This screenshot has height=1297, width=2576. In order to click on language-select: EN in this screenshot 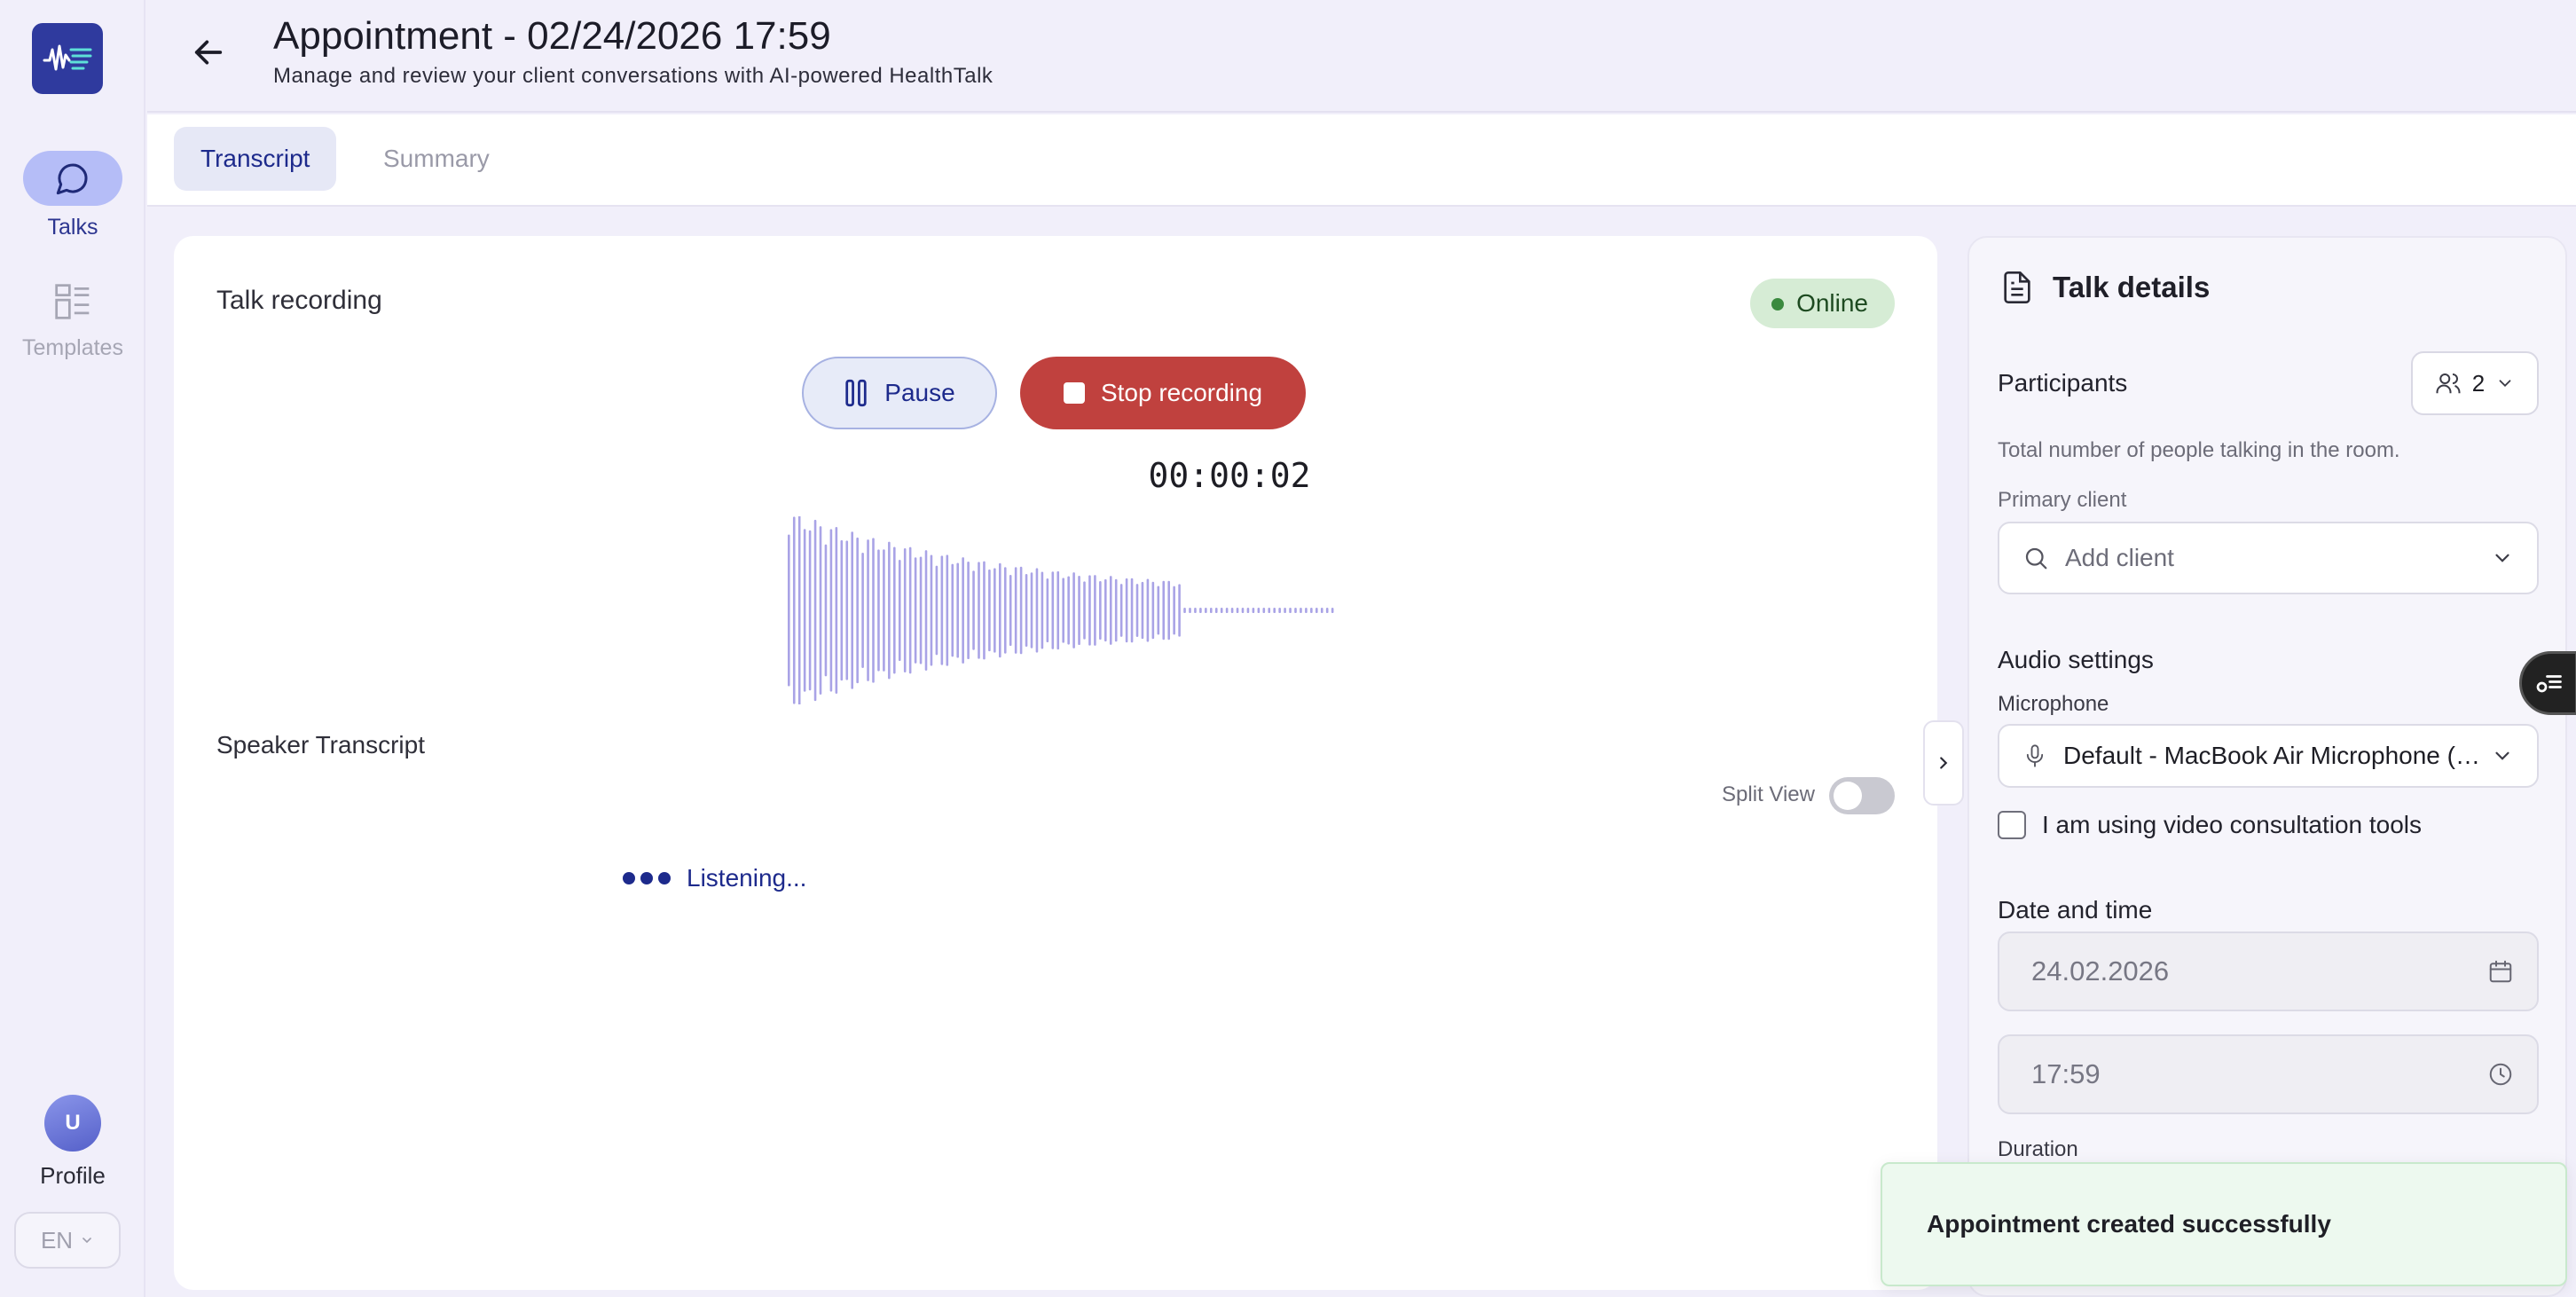, I will do `click(67, 1240)`.